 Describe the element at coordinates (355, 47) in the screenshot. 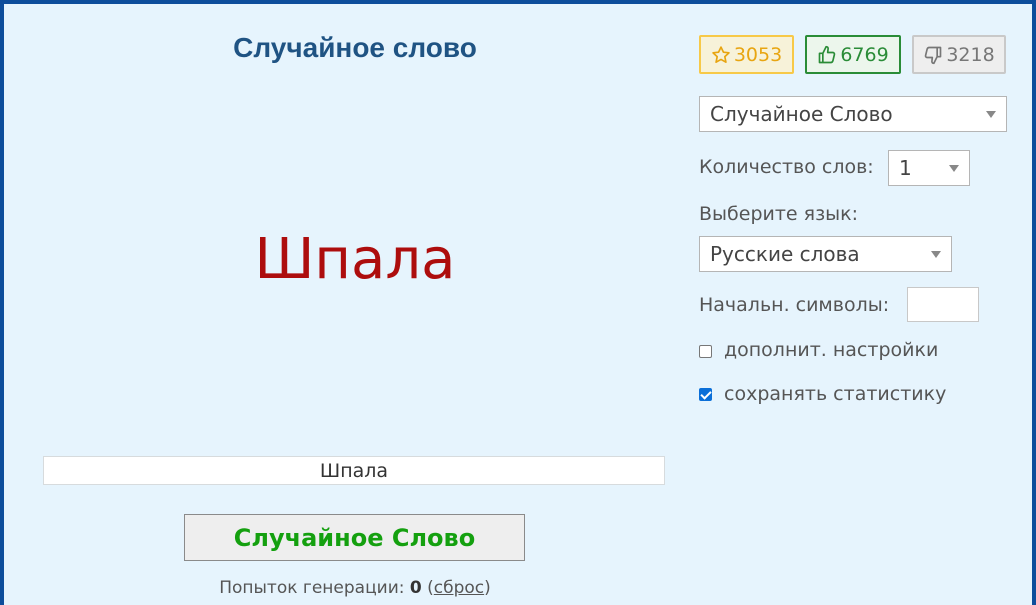

I see `page-title: Случайное слово` at that location.